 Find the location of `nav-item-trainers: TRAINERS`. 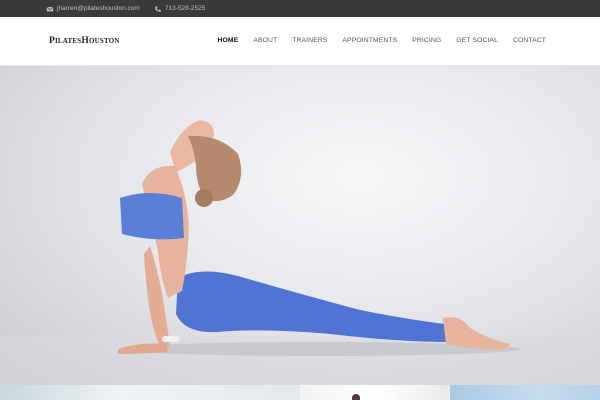

nav-item-trainers: TRAINERS is located at coordinates (309, 40).